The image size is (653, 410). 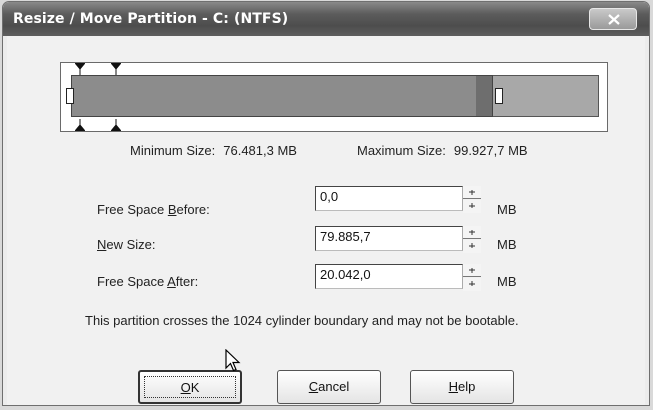 I want to click on close-button, so click(x=613, y=19).